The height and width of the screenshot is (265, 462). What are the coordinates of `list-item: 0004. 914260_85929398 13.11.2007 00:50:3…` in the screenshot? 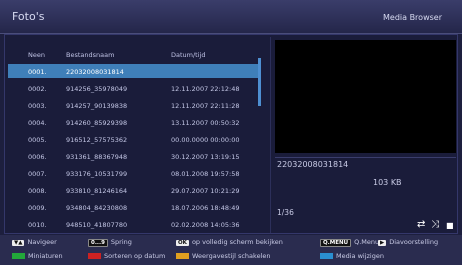 It's located at (133, 122).